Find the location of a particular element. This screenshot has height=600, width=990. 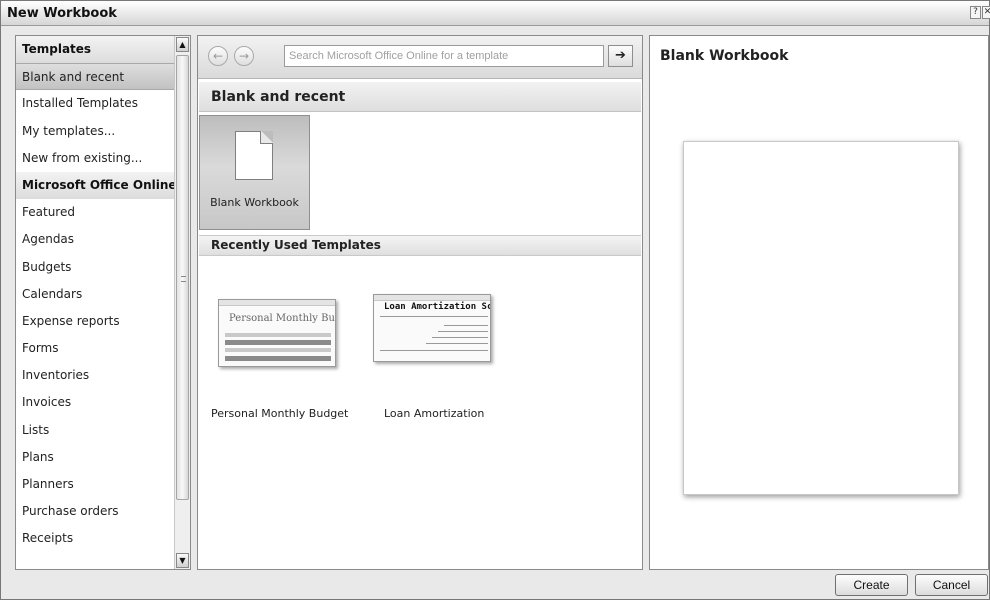

template-thumbnail-personal-budget: Personal Monthly Bu is located at coordinates (277, 333).